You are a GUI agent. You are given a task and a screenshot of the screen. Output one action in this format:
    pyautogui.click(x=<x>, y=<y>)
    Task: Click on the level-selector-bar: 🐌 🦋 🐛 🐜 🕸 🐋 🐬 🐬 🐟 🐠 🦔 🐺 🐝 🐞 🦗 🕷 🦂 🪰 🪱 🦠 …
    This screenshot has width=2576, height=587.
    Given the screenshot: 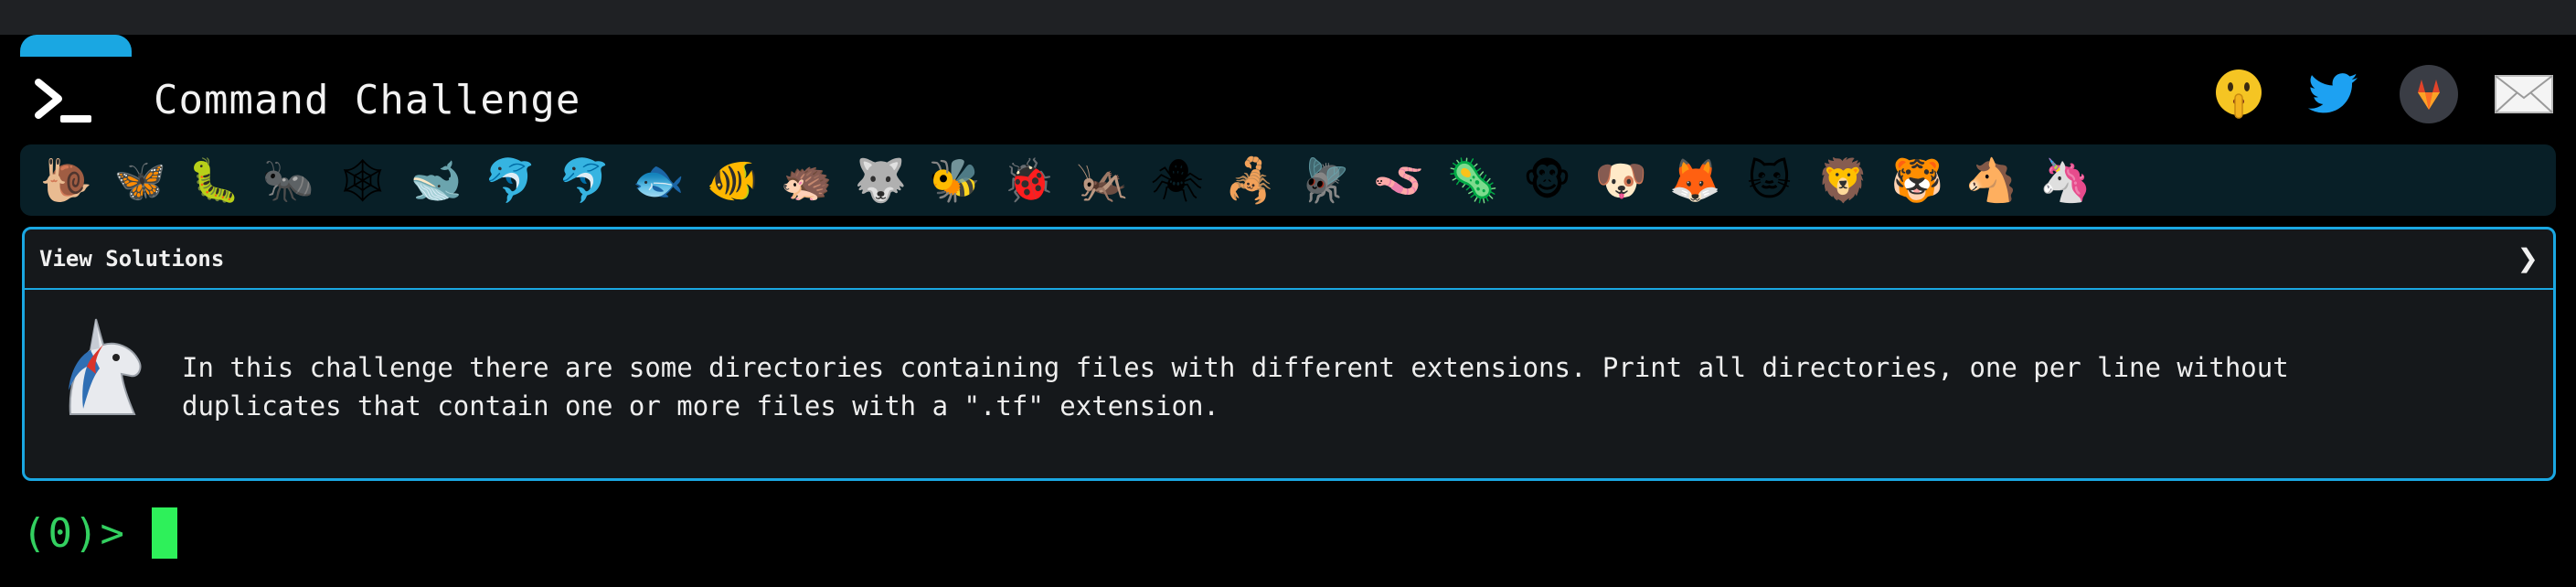 What is the action you would take?
    pyautogui.click(x=1288, y=180)
    